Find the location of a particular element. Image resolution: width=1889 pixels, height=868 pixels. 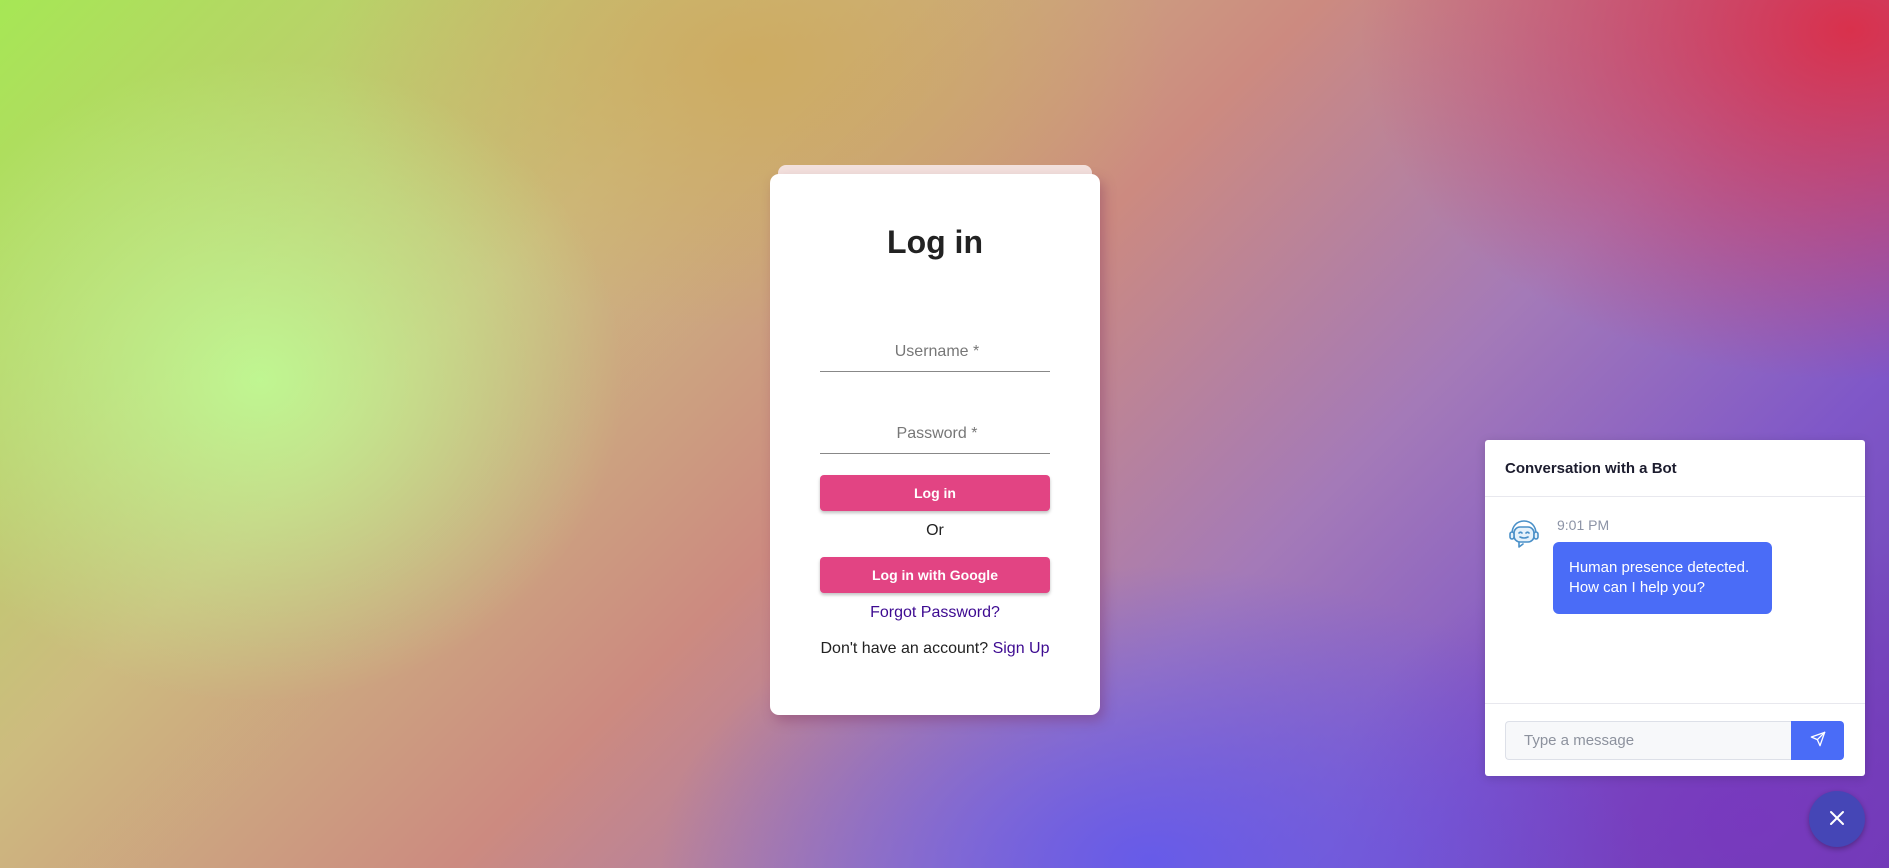

password-field-wrapper is located at coordinates (937, 434).